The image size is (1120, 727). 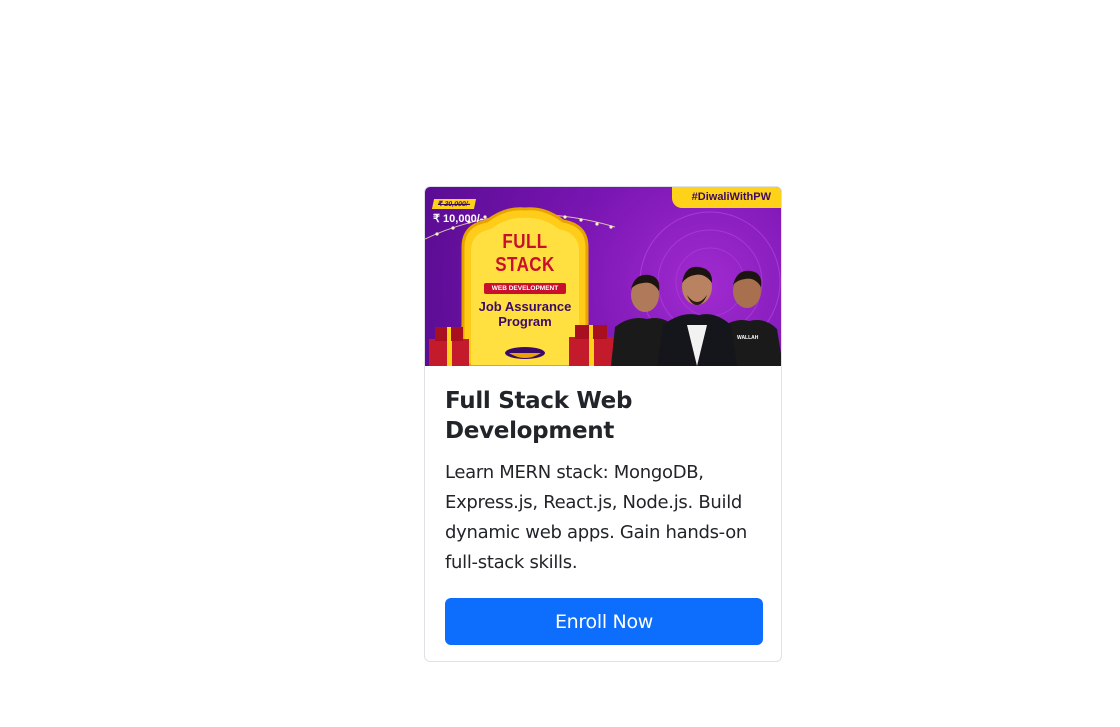 I want to click on banner-headline: FULL STACK, so click(x=525, y=253).